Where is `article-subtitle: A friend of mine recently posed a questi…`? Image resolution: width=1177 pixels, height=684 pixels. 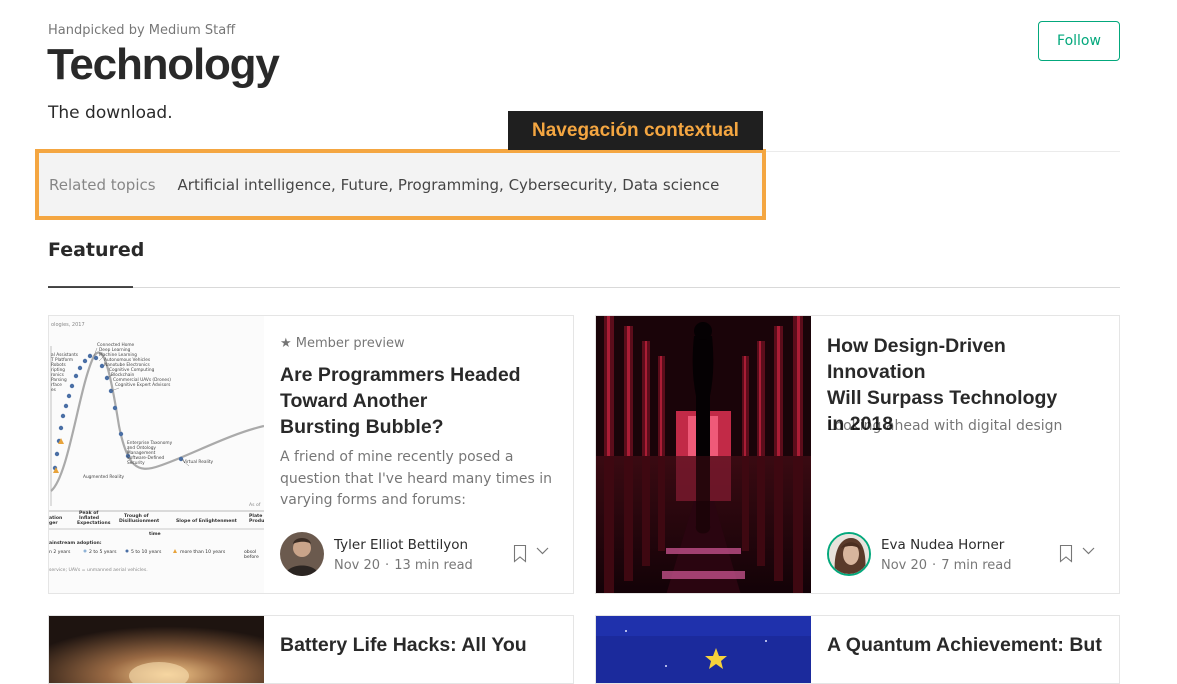
article-subtitle: A friend of mine recently posed a questi… is located at coordinates (416, 479).